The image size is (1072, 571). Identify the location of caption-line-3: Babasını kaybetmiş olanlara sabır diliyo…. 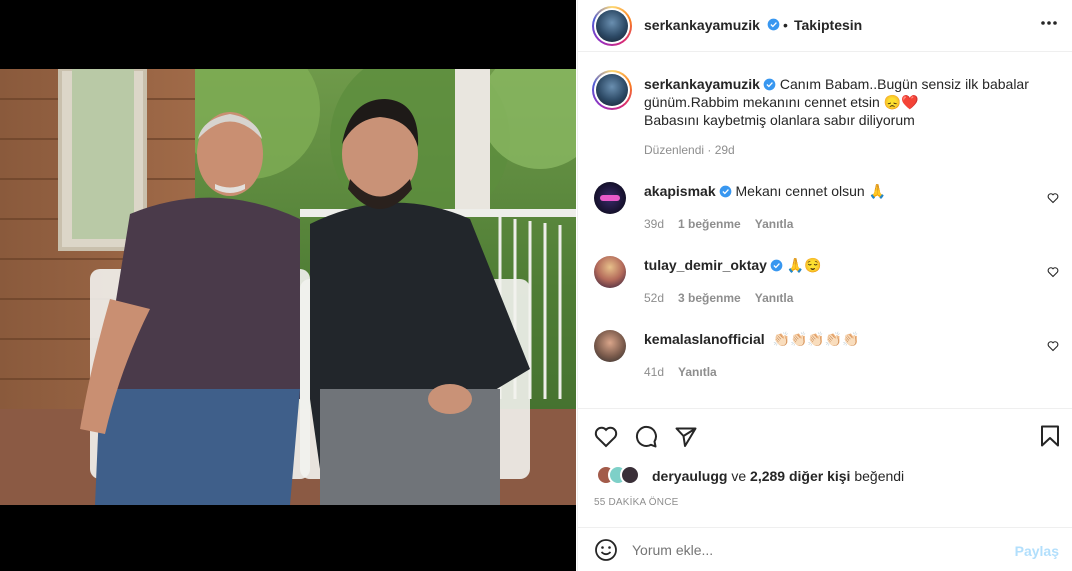
(779, 120).